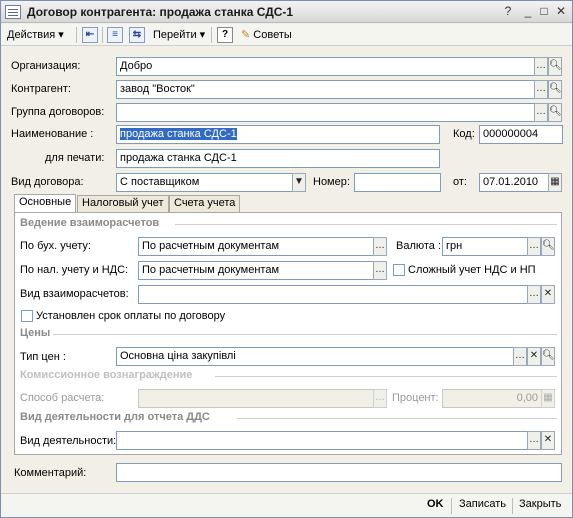 This screenshot has width=573, height=518. What do you see at coordinates (45, 203) in the screenshot?
I see `tab-main: Основные` at bounding box center [45, 203].